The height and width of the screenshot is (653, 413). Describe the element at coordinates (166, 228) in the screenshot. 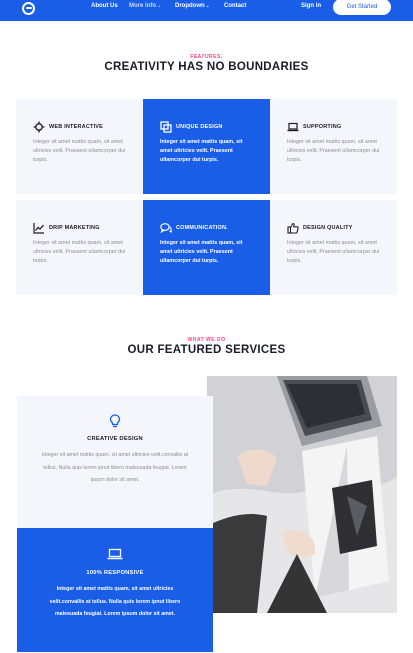

I see `chat-icon` at that location.